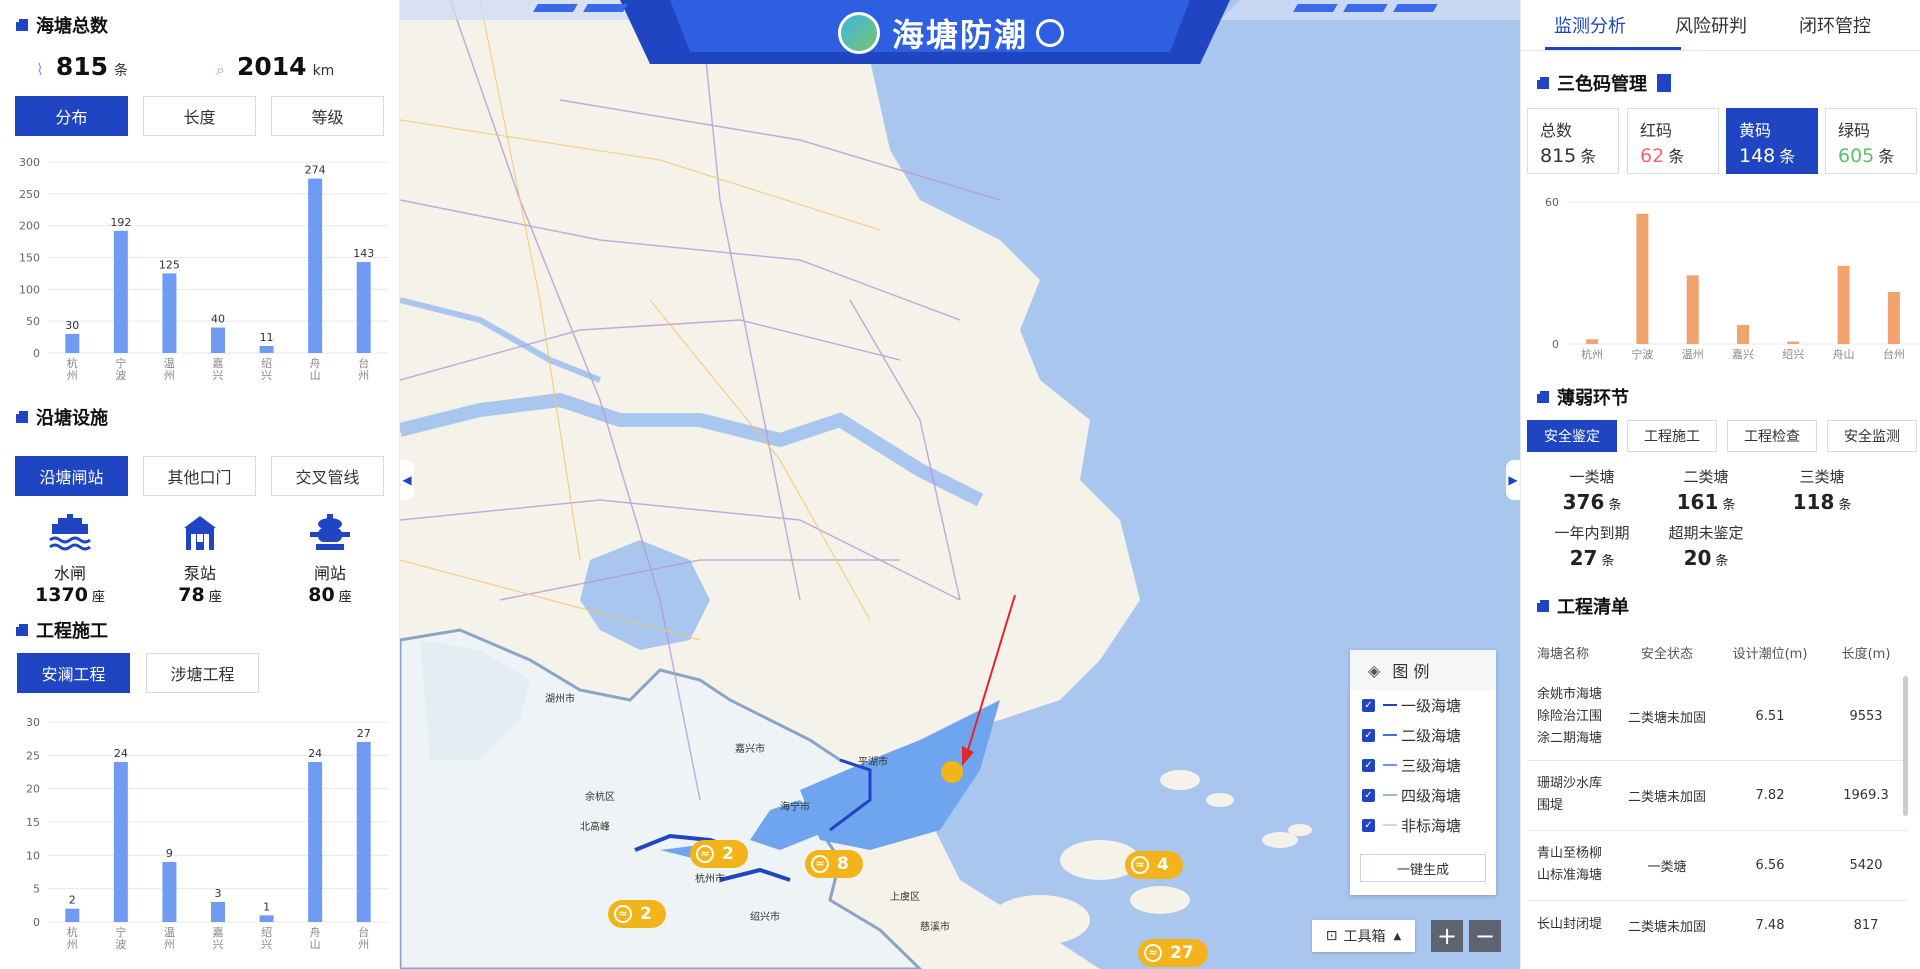 Image resolution: width=1920 pixels, height=969 pixels. Describe the element at coordinates (1822, 502) in the screenshot. I see `weak-value: 118 条` at that location.